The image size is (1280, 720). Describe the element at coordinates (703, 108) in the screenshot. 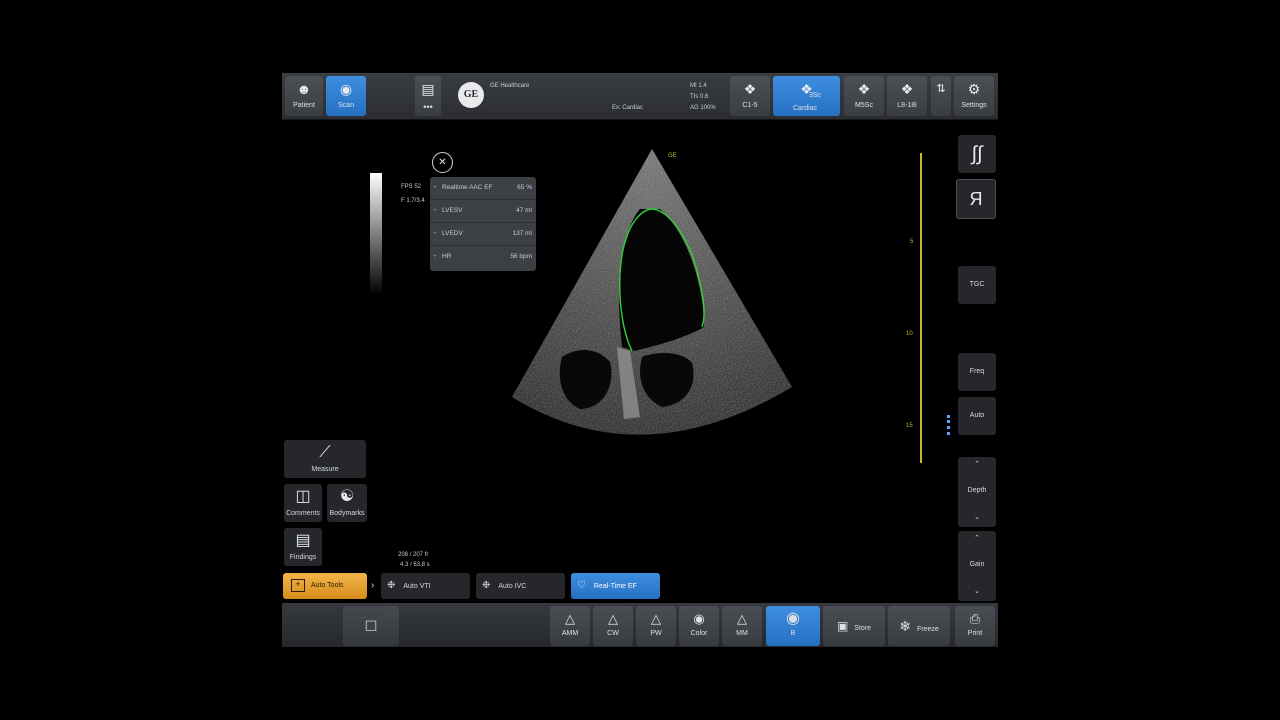

I see `ag-text: AG 100%` at that location.